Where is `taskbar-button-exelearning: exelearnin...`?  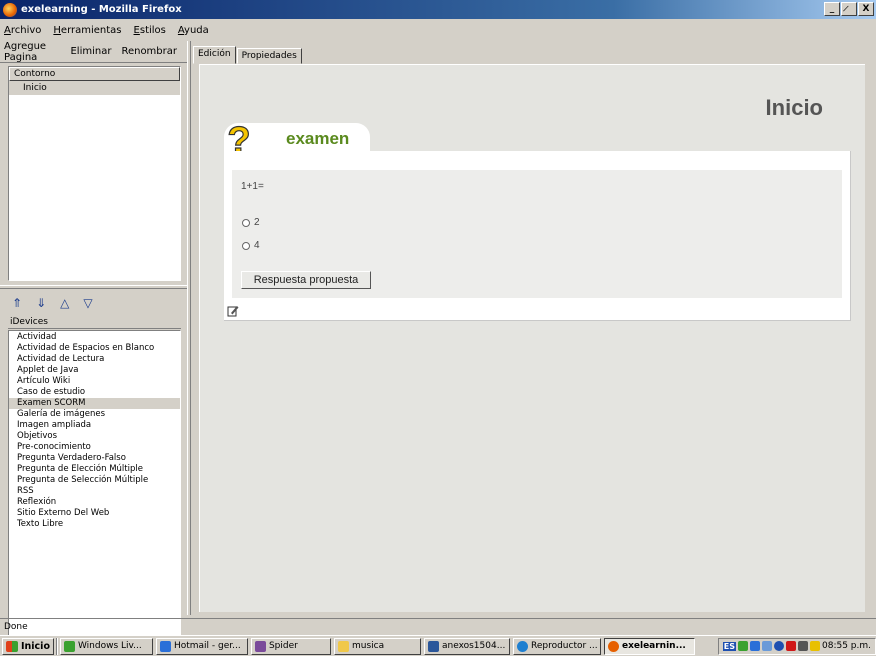 taskbar-button-exelearning: exelearnin... is located at coordinates (649, 646).